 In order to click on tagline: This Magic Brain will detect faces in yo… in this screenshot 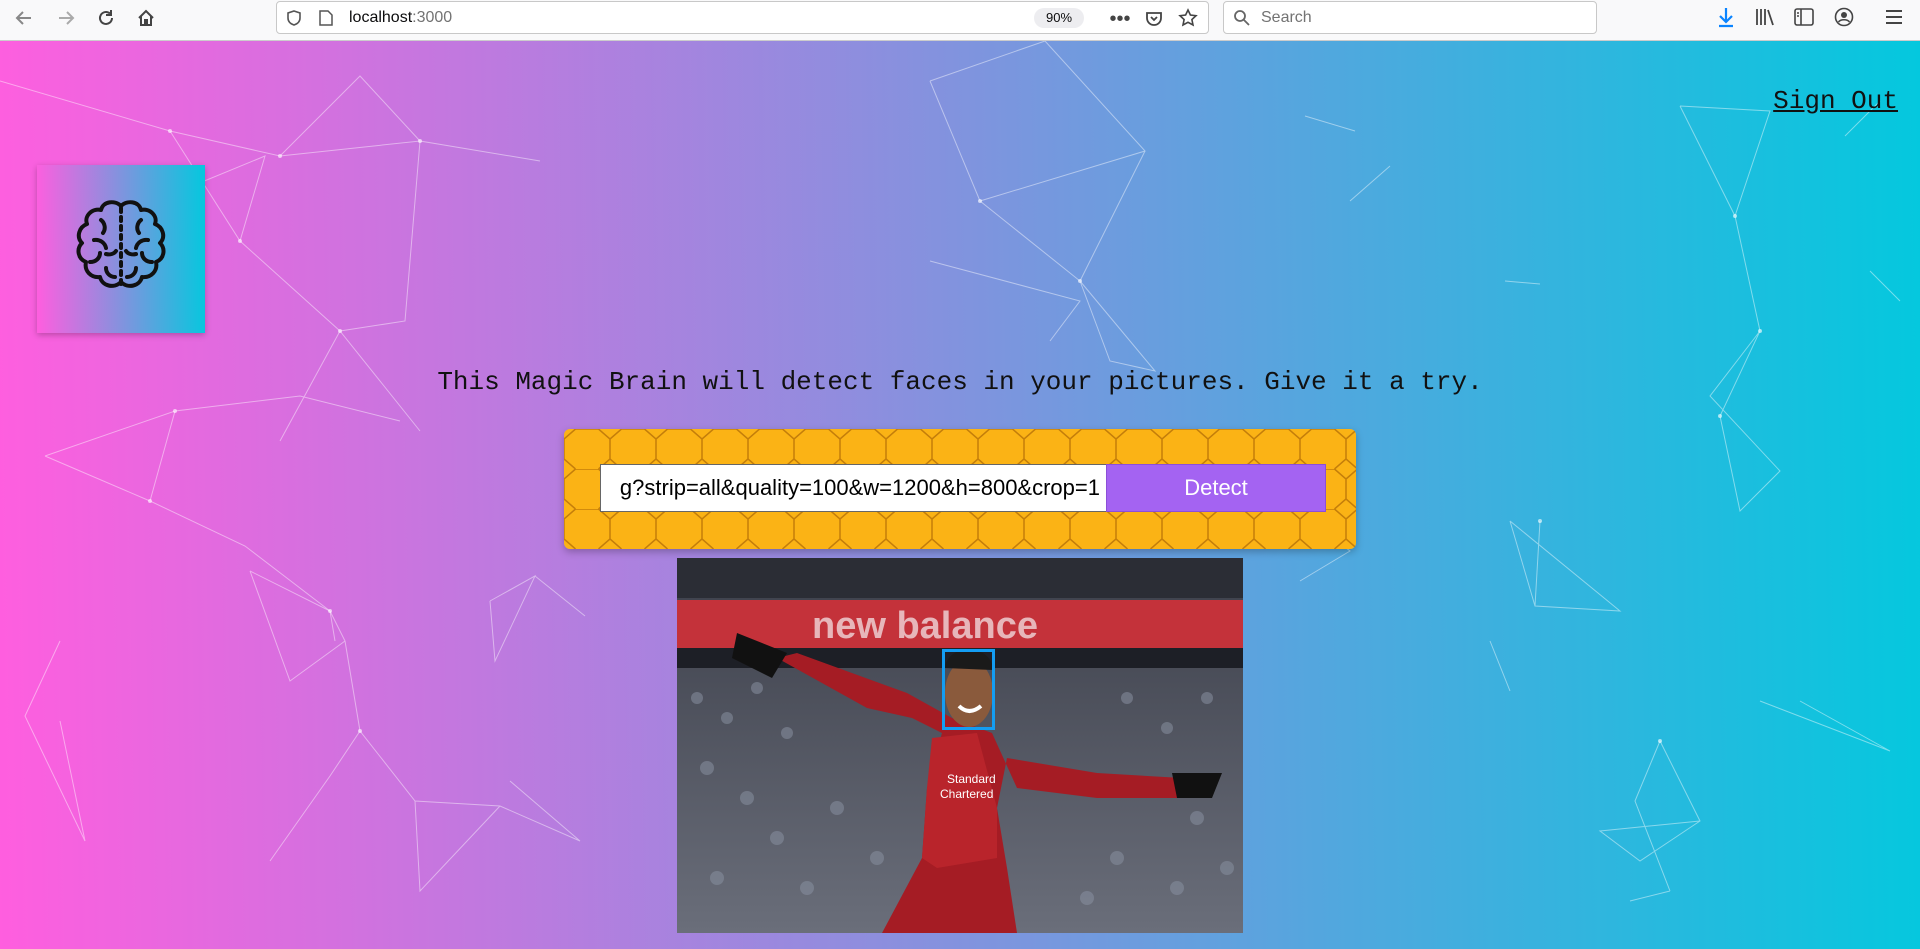, I will do `click(960, 382)`.